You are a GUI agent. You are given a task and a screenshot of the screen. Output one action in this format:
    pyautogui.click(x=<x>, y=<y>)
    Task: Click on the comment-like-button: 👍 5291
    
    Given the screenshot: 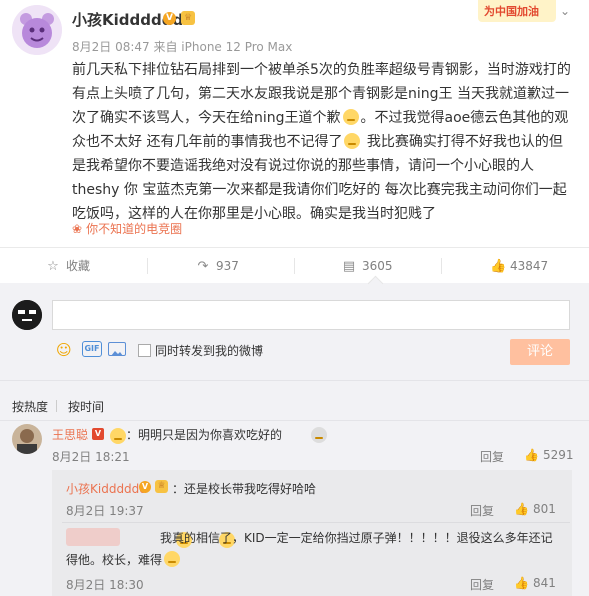 What is the action you would take?
    pyautogui.click(x=549, y=455)
    